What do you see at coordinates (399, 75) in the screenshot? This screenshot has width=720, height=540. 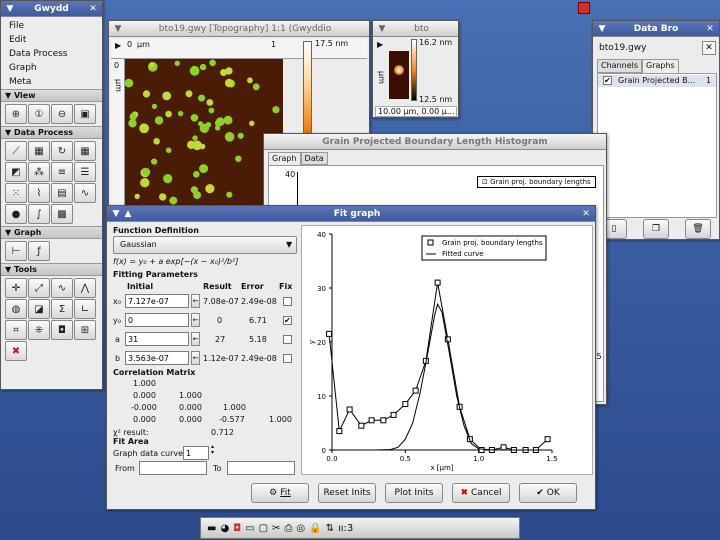 I see `small-image` at bounding box center [399, 75].